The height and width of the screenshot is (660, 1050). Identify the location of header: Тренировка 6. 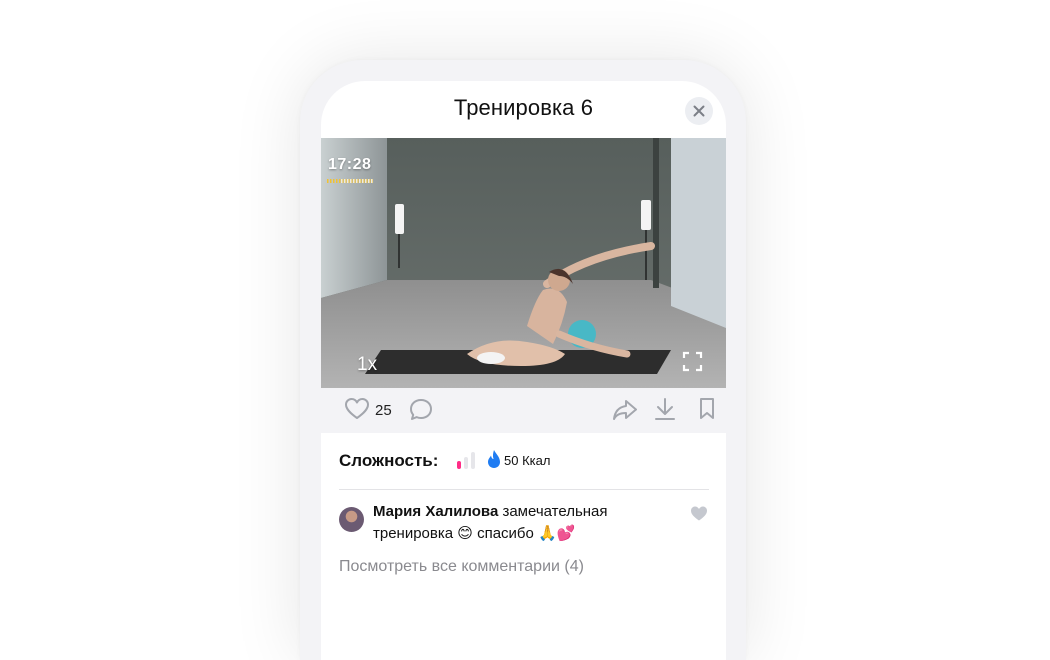
(523, 110).